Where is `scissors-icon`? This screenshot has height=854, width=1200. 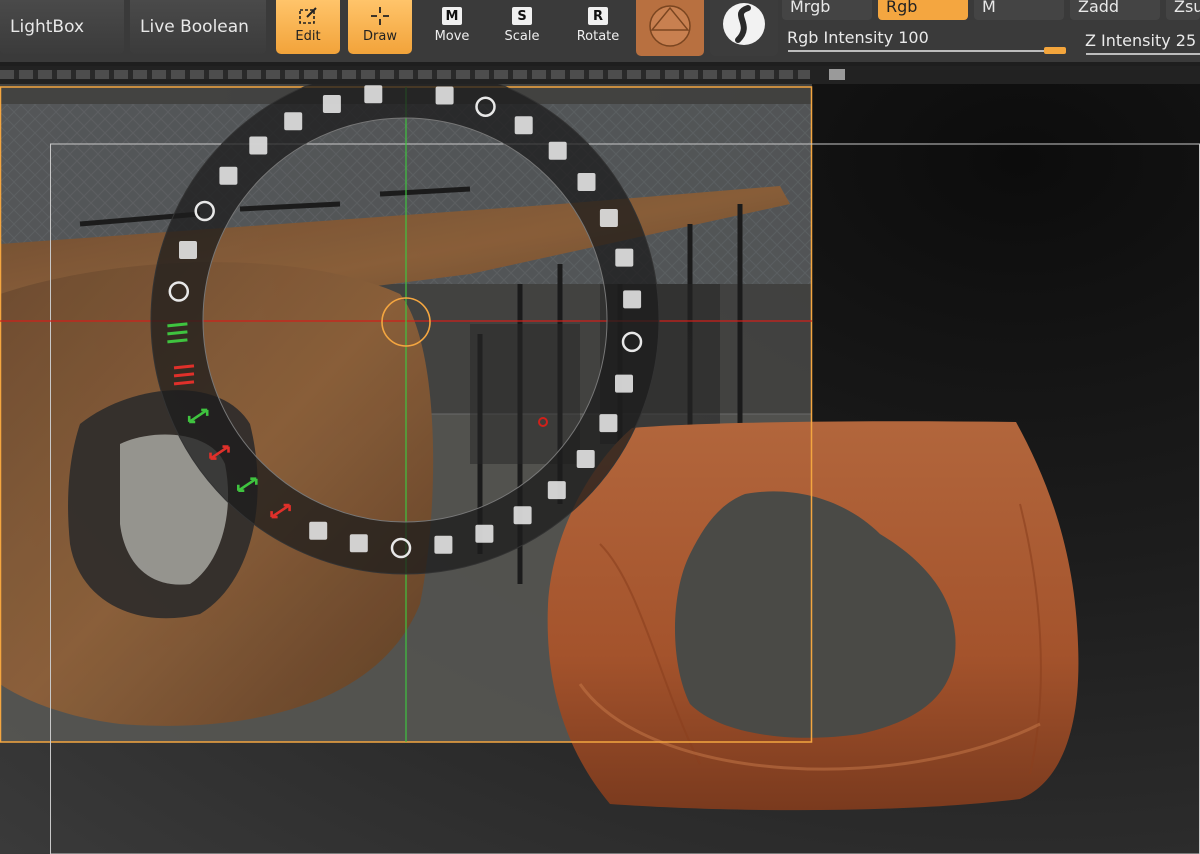 scissors-icon is located at coordinates (484, 533).